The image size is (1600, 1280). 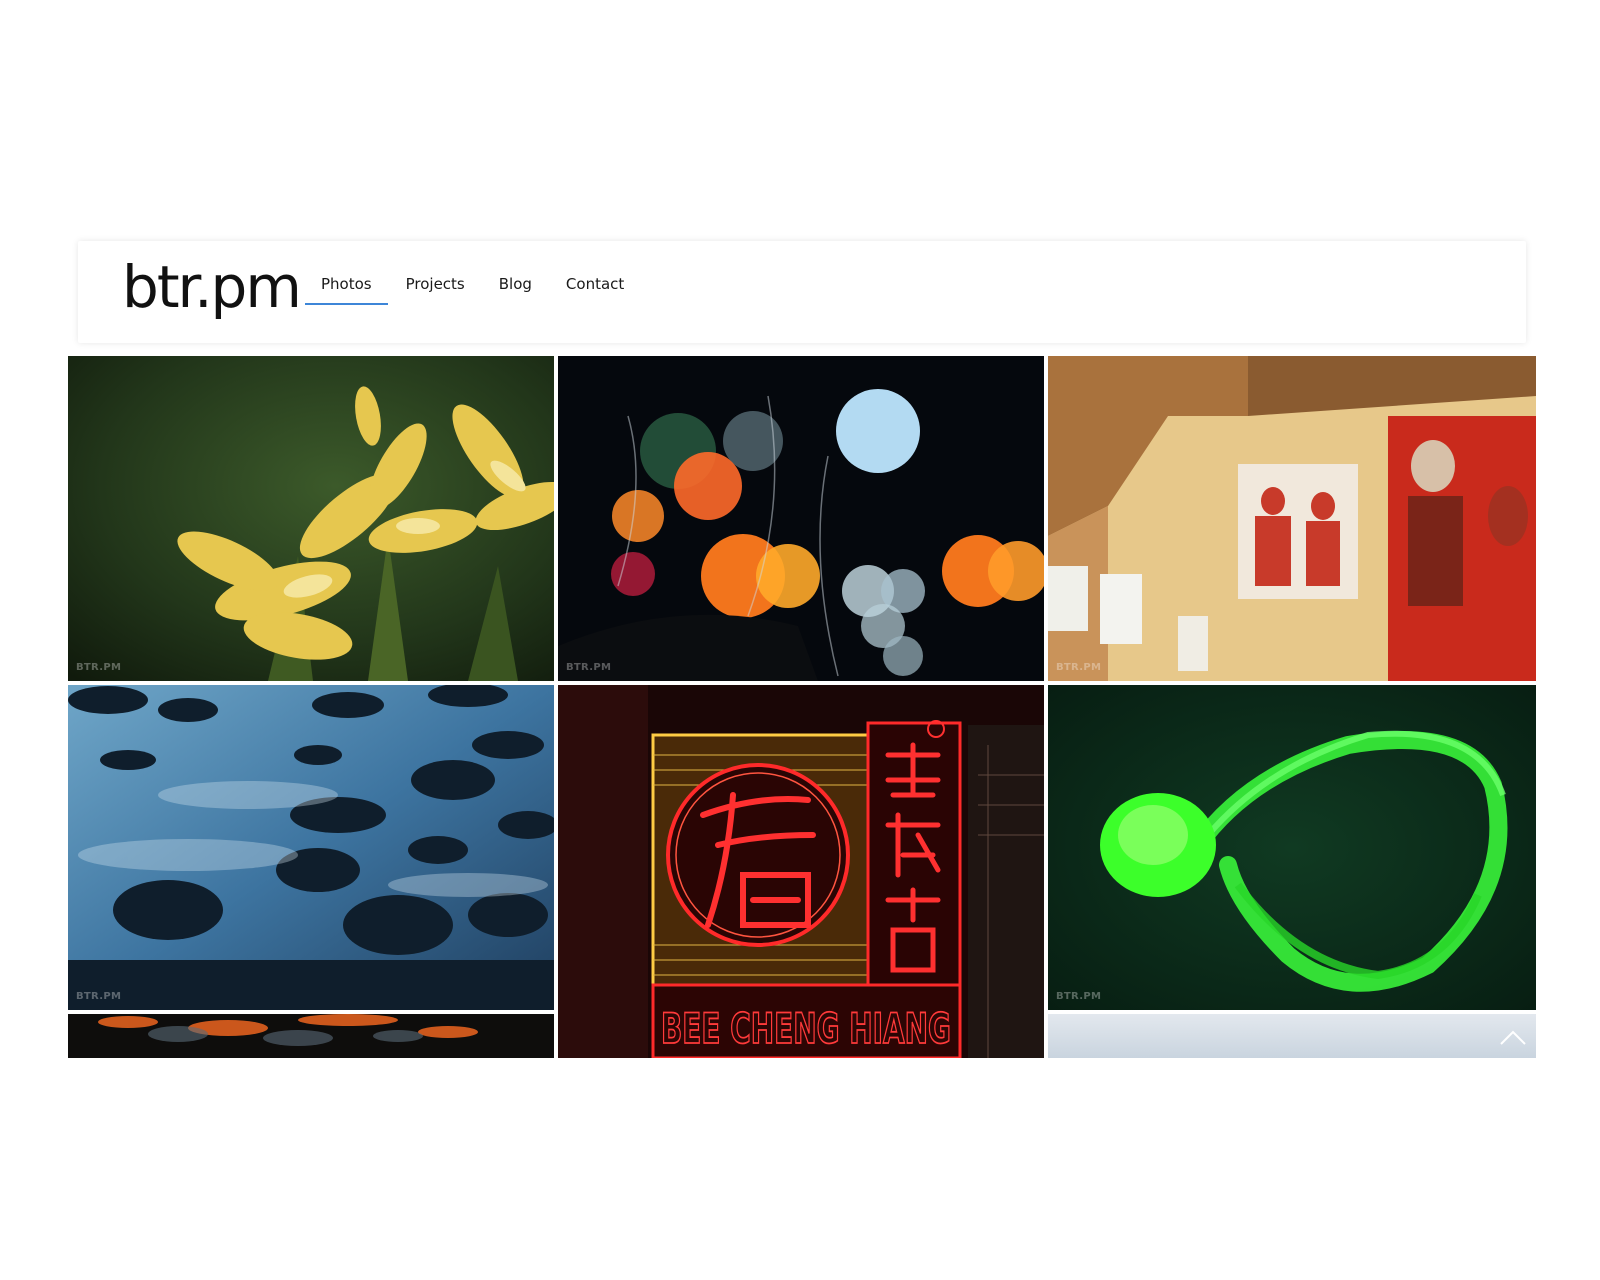 I want to click on chevron-up-icon, so click(x=1513, y=1037).